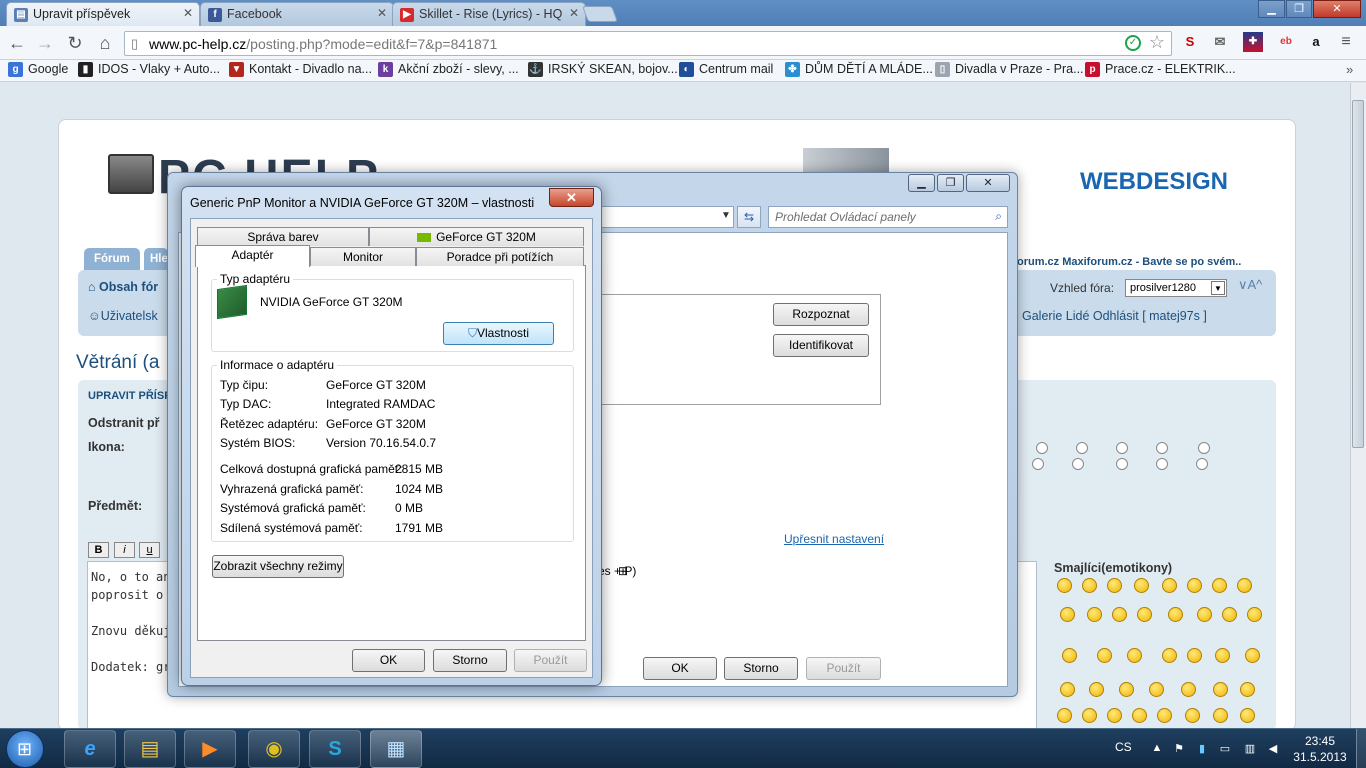 Image resolution: width=1366 pixels, height=768 pixels. Describe the element at coordinates (103, 14) in the screenshot. I see `tab-upravit-prispevek: ▤ Upravit příspěvek ✕` at that location.